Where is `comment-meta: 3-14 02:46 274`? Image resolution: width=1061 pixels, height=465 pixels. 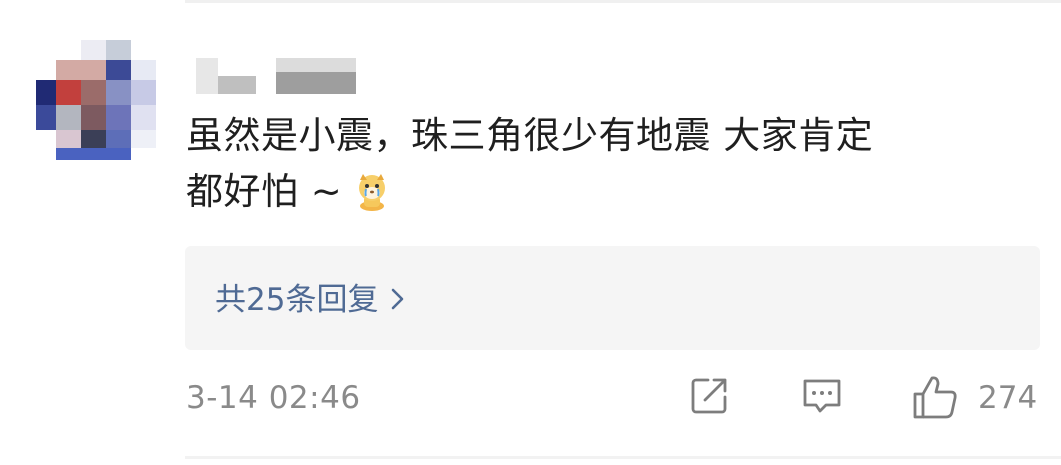
comment-meta: 3-14 02:46 274 is located at coordinates (530, 398).